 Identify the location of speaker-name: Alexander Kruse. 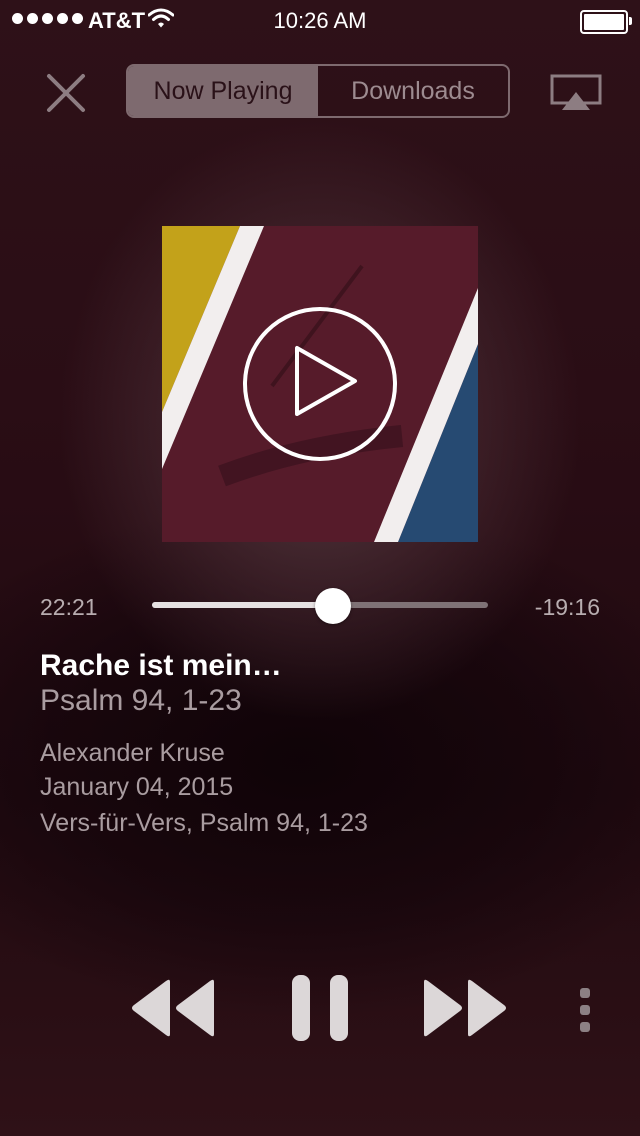
(132, 753).